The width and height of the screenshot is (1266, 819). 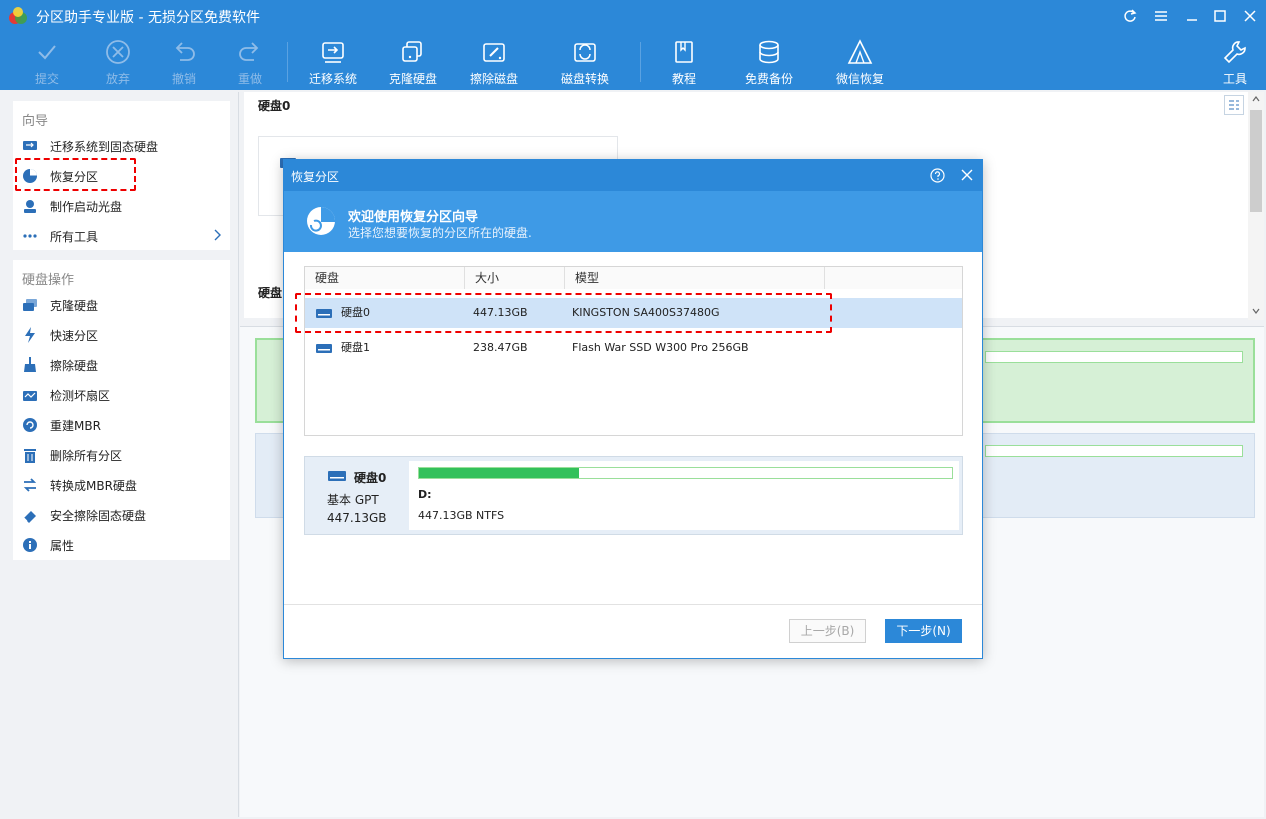 What do you see at coordinates (357, 518) in the screenshot?
I see `card-disk-size: 447.13GB` at bounding box center [357, 518].